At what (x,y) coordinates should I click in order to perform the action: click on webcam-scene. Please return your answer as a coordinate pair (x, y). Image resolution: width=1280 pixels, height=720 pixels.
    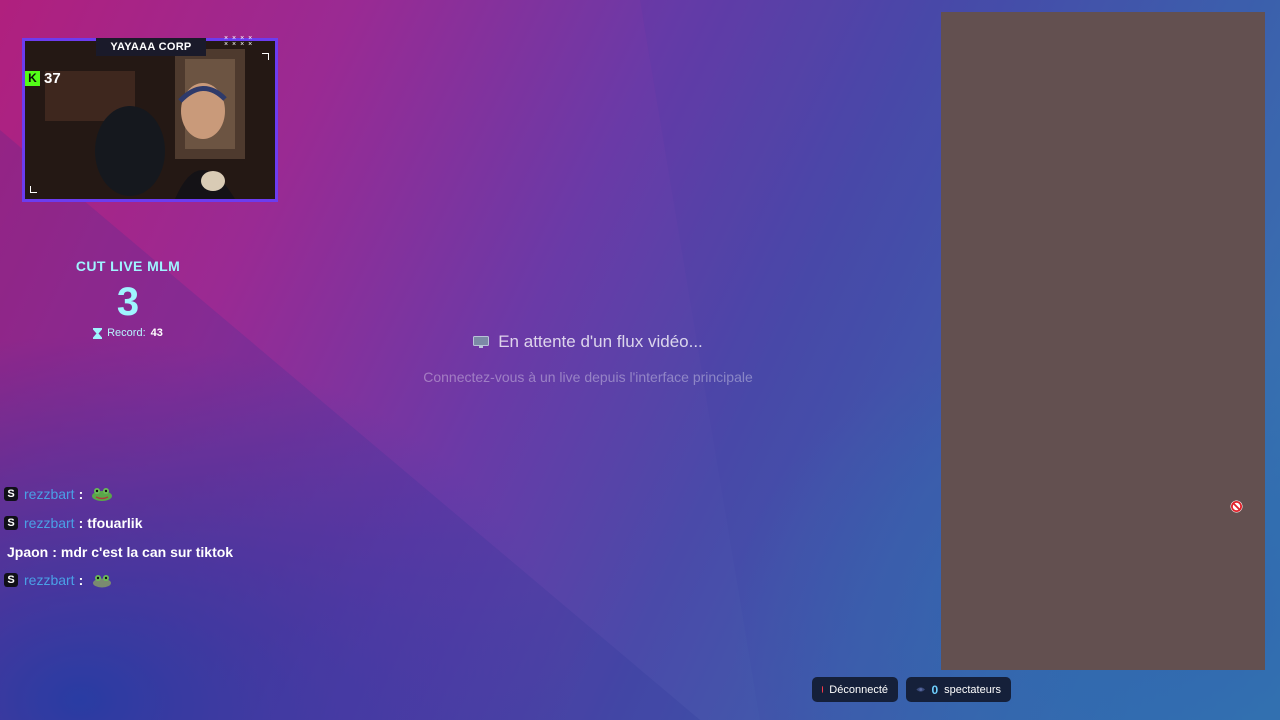
    Looking at the image, I should click on (150, 120).